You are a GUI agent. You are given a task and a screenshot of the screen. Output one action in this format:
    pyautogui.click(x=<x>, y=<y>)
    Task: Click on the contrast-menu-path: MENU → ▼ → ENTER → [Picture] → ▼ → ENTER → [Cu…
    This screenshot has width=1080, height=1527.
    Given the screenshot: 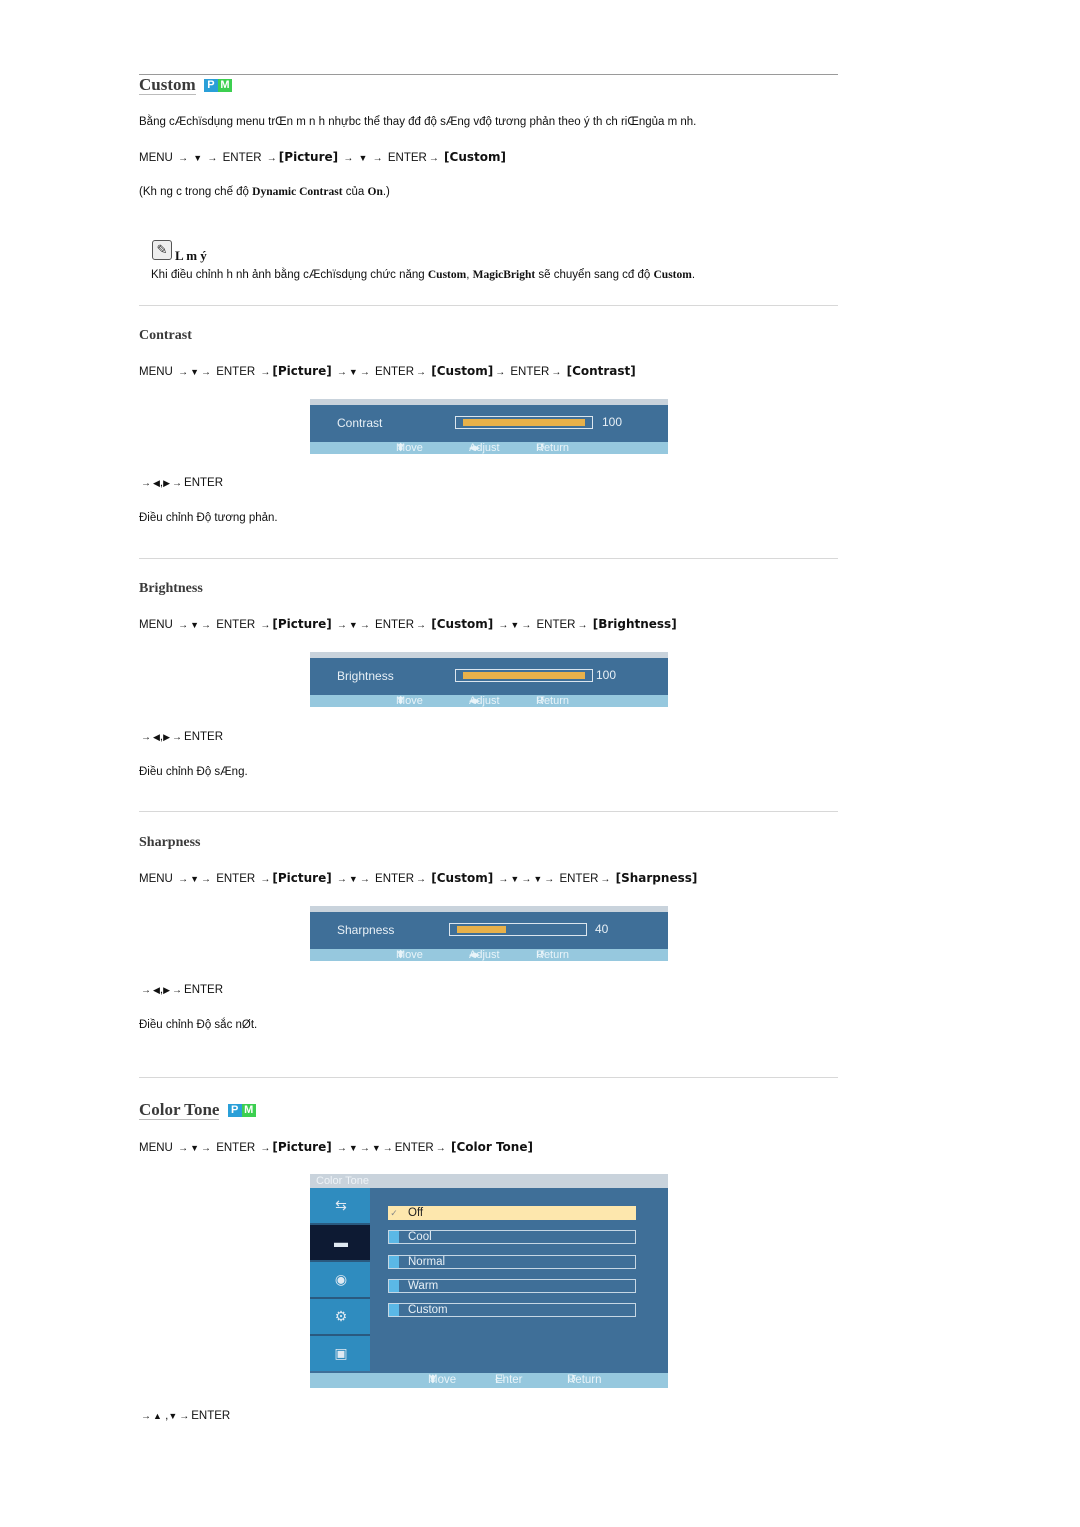 What is the action you would take?
    pyautogui.click(x=387, y=371)
    